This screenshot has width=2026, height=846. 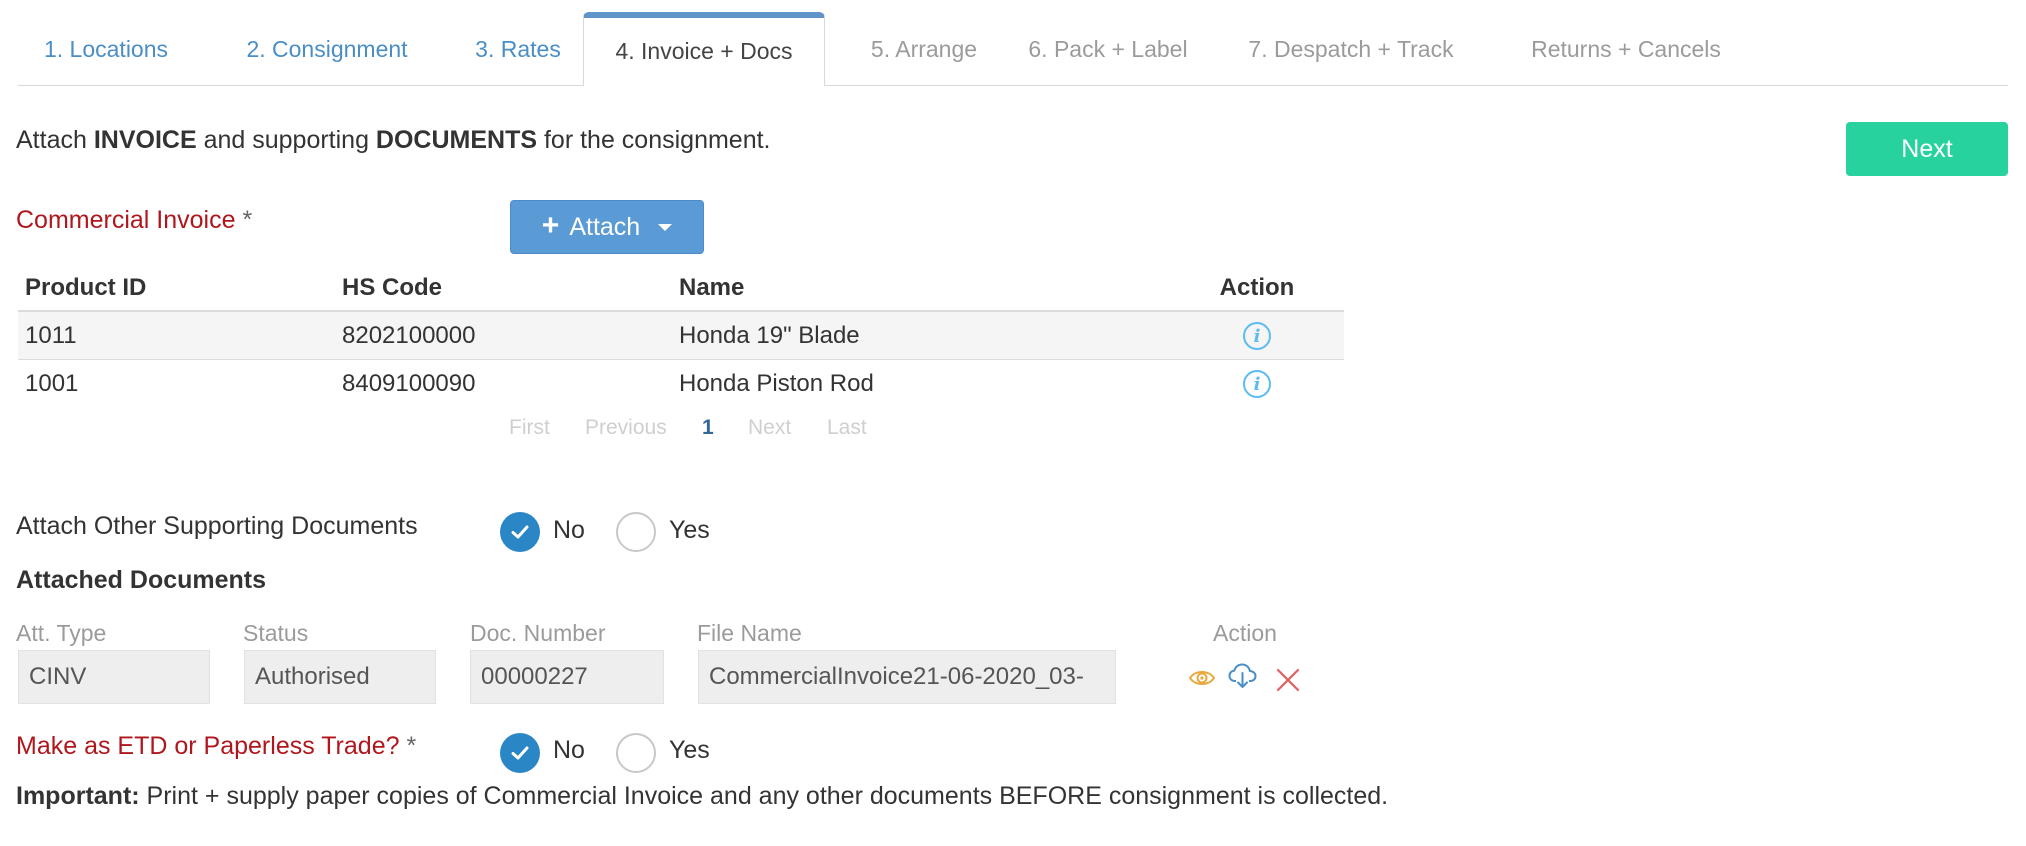 What do you see at coordinates (145, 140) in the screenshot?
I see `intro-invoice-bold: INVOICE` at bounding box center [145, 140].